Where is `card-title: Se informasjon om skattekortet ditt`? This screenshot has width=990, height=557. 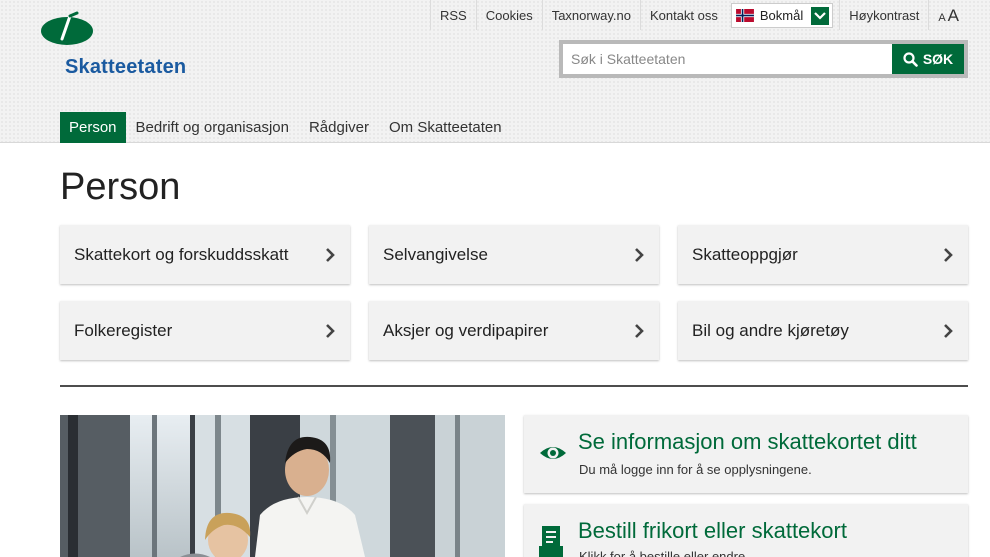 card-title: Se informasjon om skattekortet ditt is located at coordinates (747, 441).